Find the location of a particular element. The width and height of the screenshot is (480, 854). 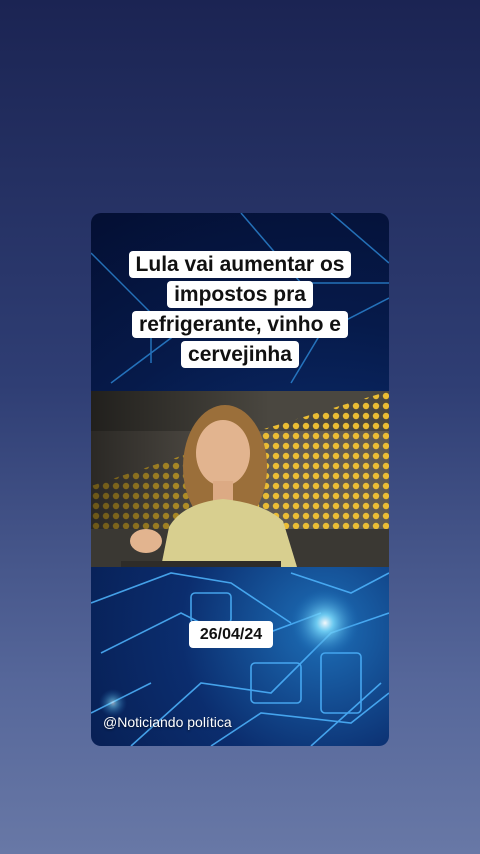

news-studio-image is located at coordinates (240, 479).